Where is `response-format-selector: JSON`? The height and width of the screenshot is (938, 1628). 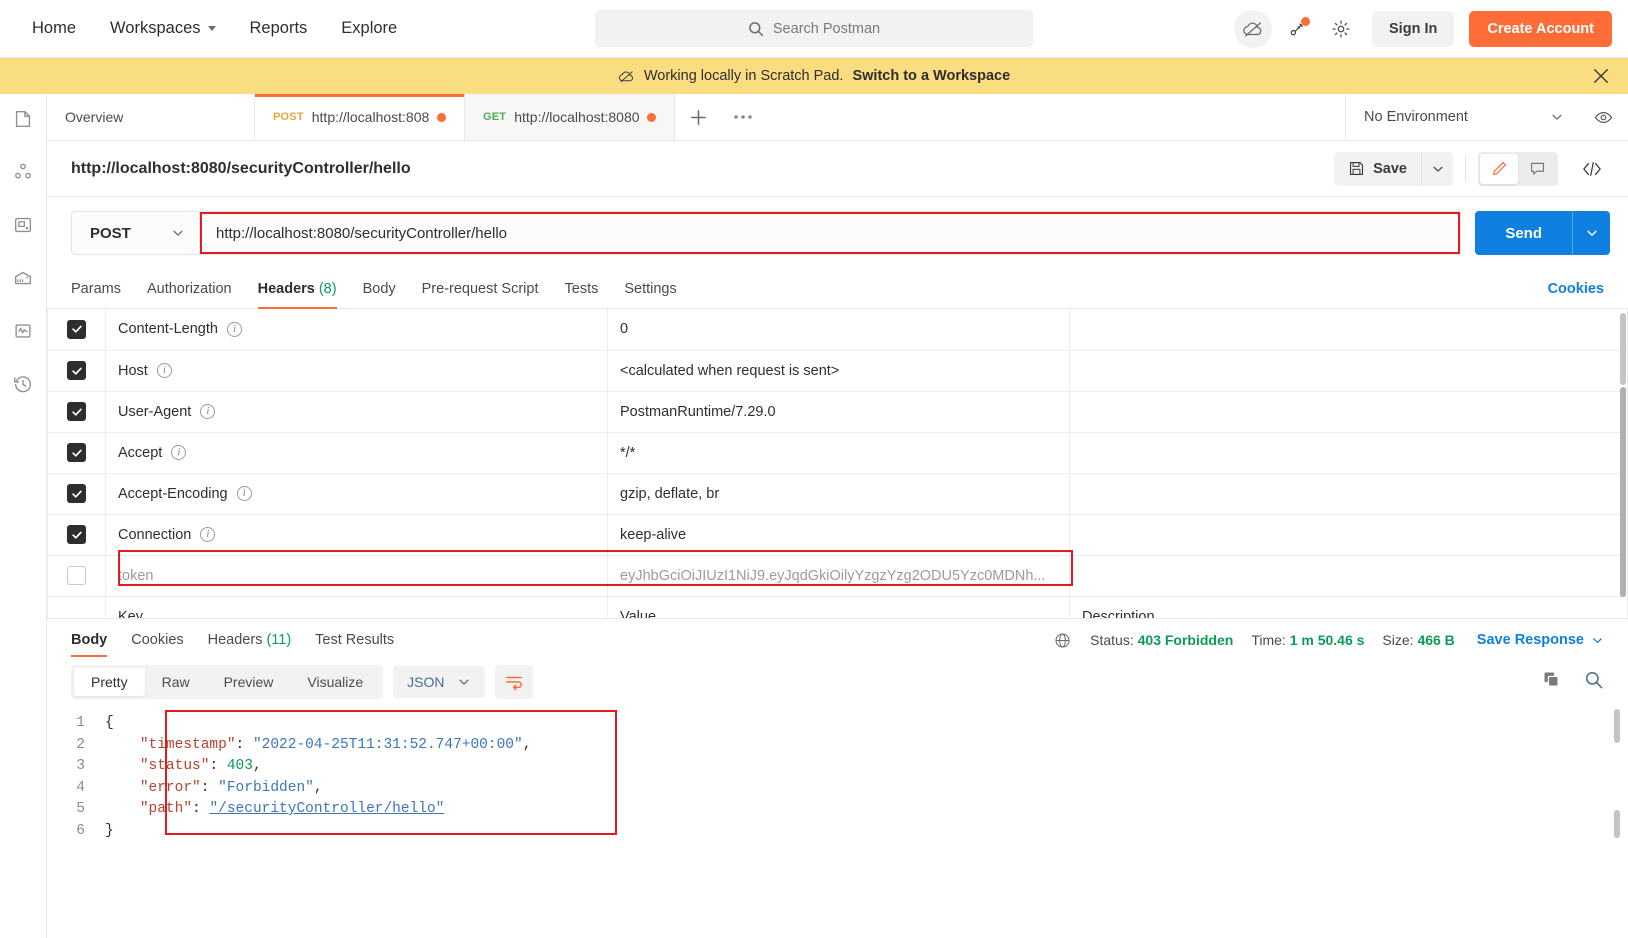
response-format-selector: JSON is located at coordinates (439, 682).